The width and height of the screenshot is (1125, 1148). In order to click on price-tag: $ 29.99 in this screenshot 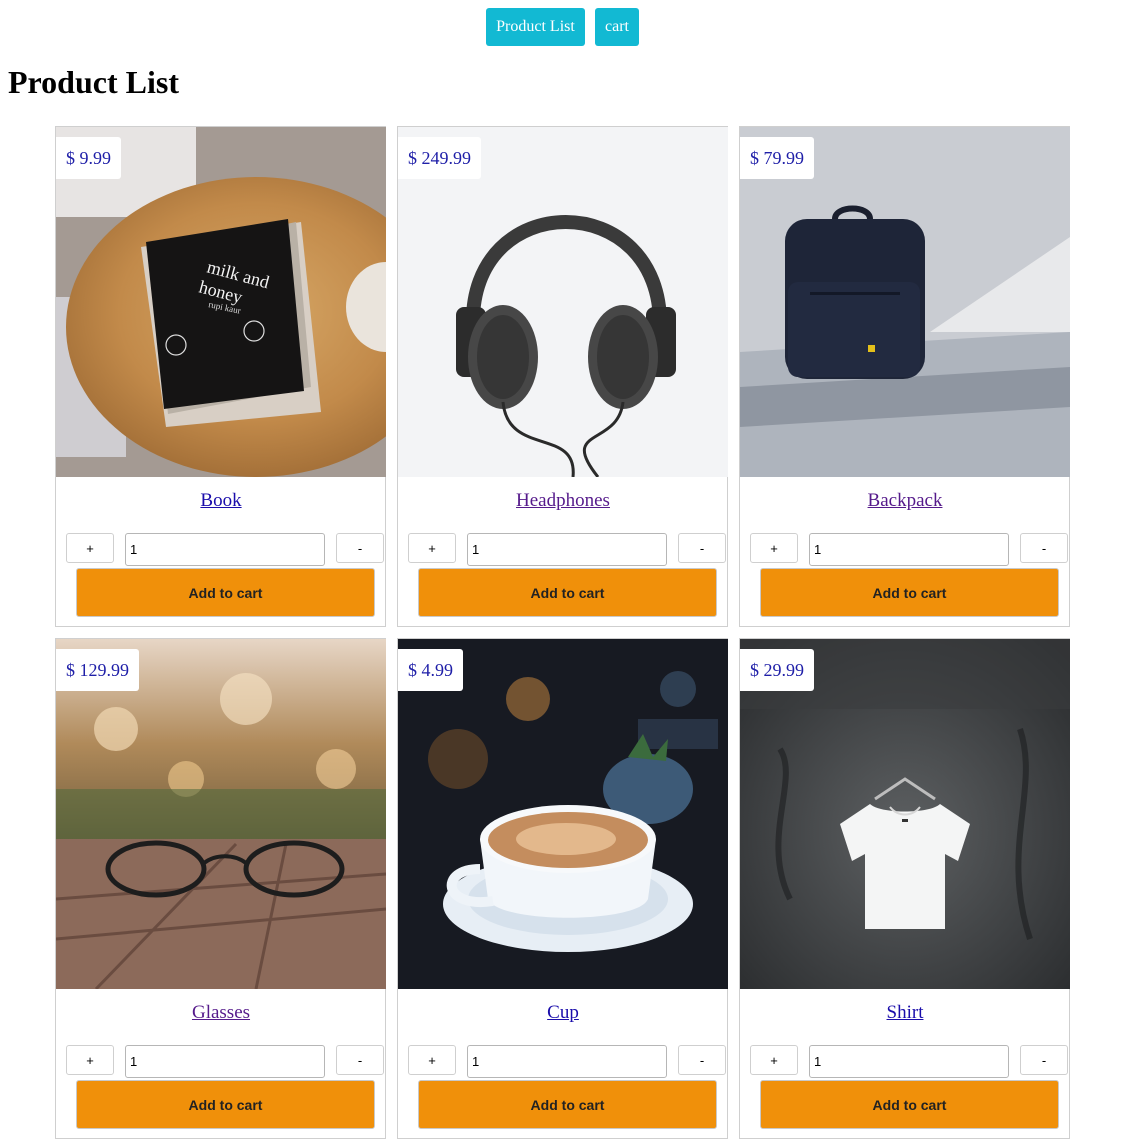, I will do `click(777, 670)`.